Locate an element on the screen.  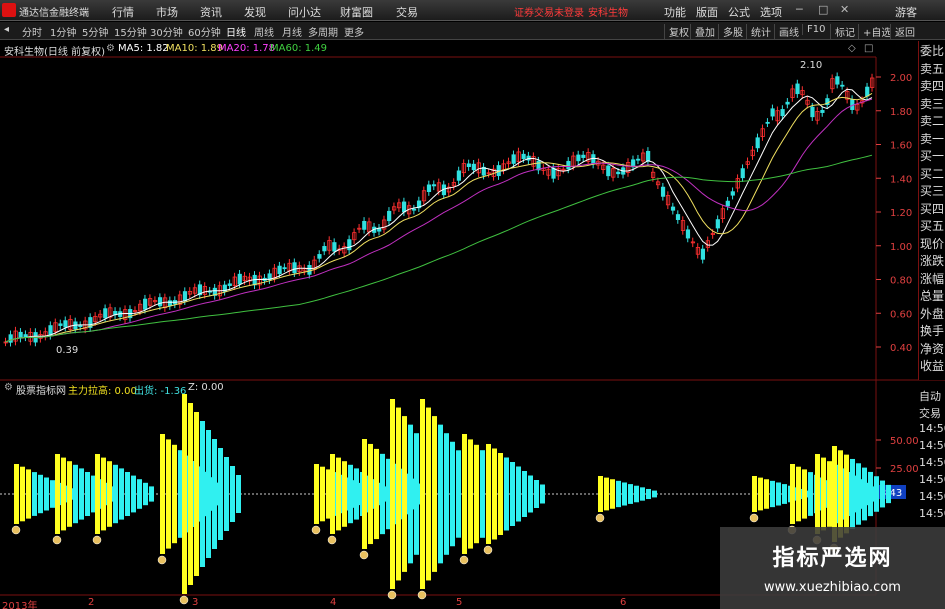
quote-field-label: 现价 is located at coordinates (932, 243).